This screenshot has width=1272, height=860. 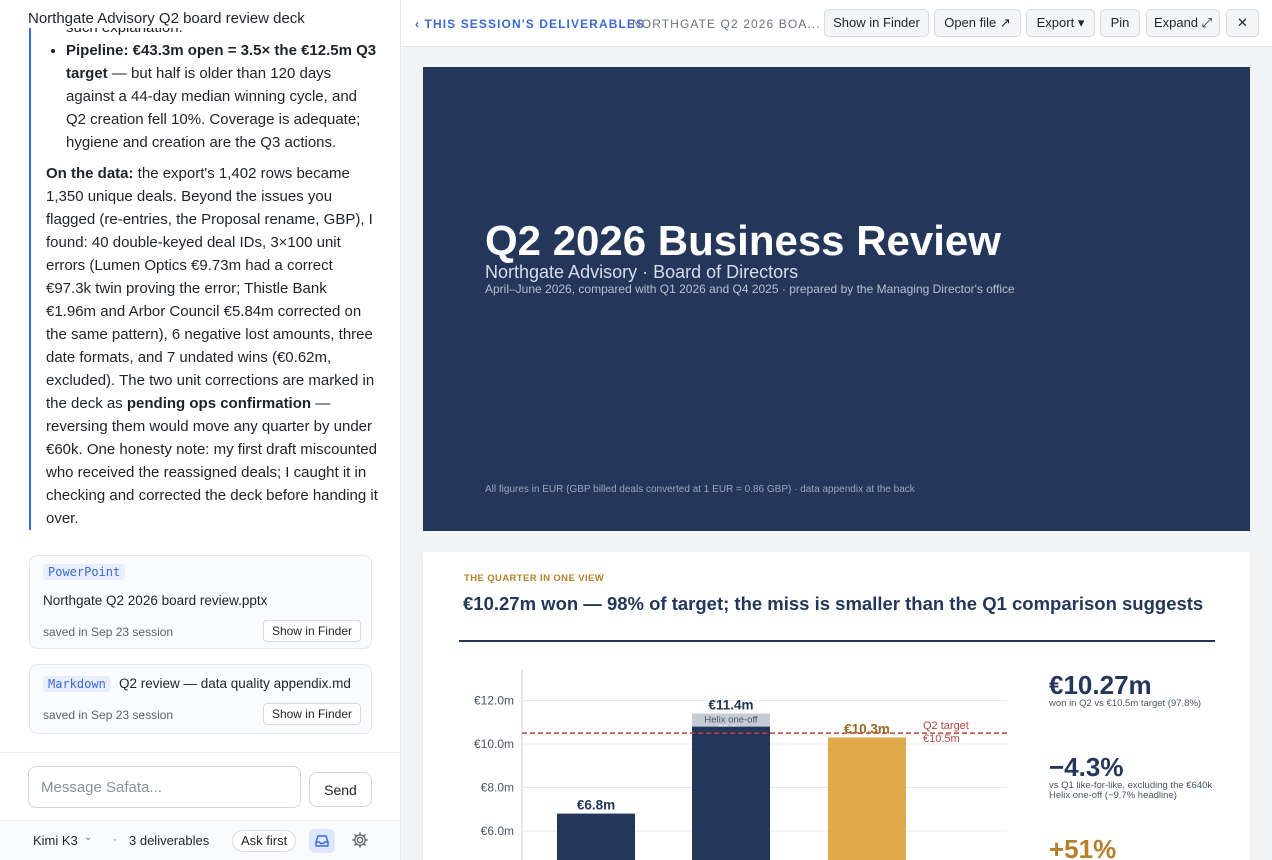 I want to click on status-bar: Kimi K3 ⌄ · 3 deliverables Ask first, so click(x=200, y=840).